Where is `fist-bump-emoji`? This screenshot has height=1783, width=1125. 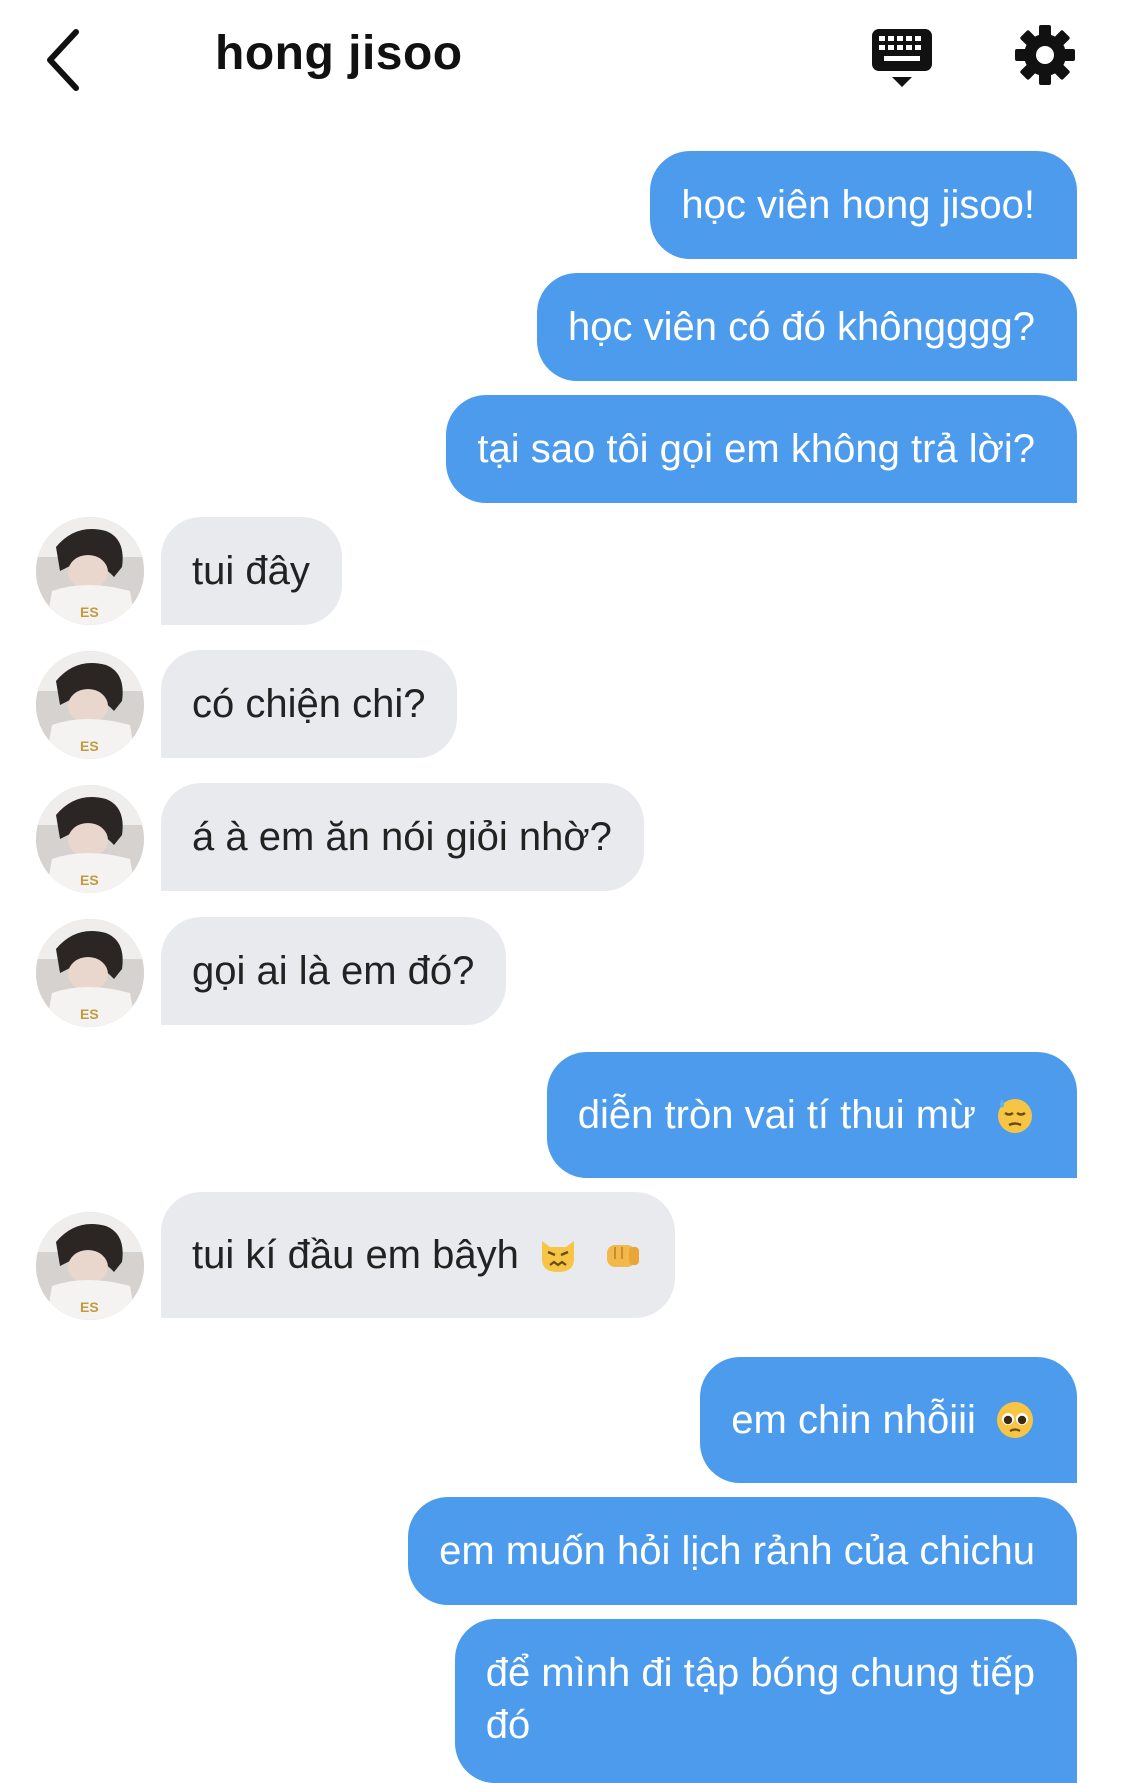
fist-bump-emoji is located at coordinates (623, 1256).